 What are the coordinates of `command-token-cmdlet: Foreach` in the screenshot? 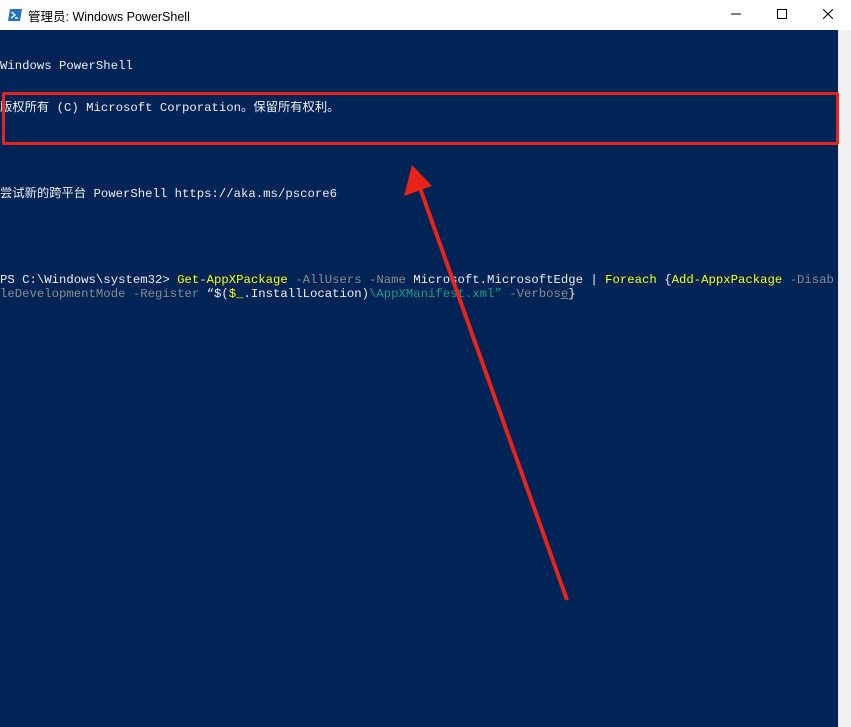 It's located at (635, 280).